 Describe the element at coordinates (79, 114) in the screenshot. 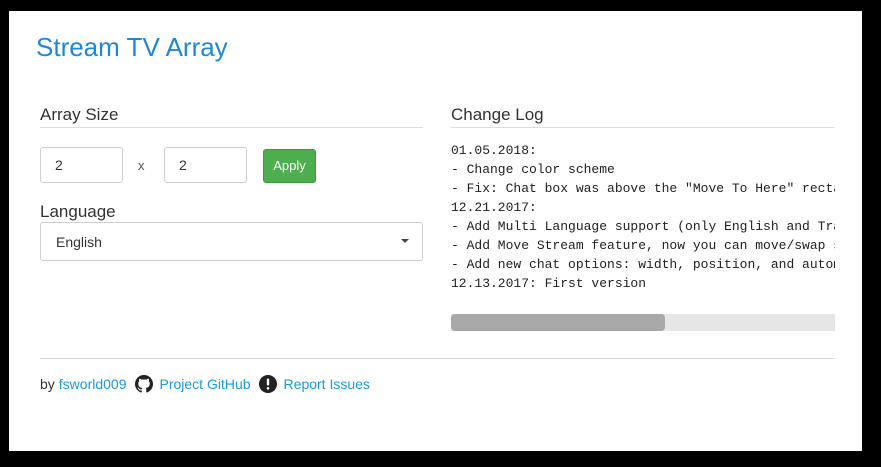

I see `array-size-heading: Array Size` at that location.